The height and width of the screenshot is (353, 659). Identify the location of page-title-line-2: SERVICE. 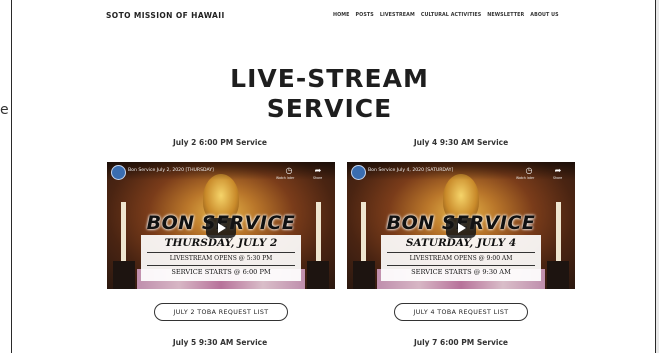
(329, 108).